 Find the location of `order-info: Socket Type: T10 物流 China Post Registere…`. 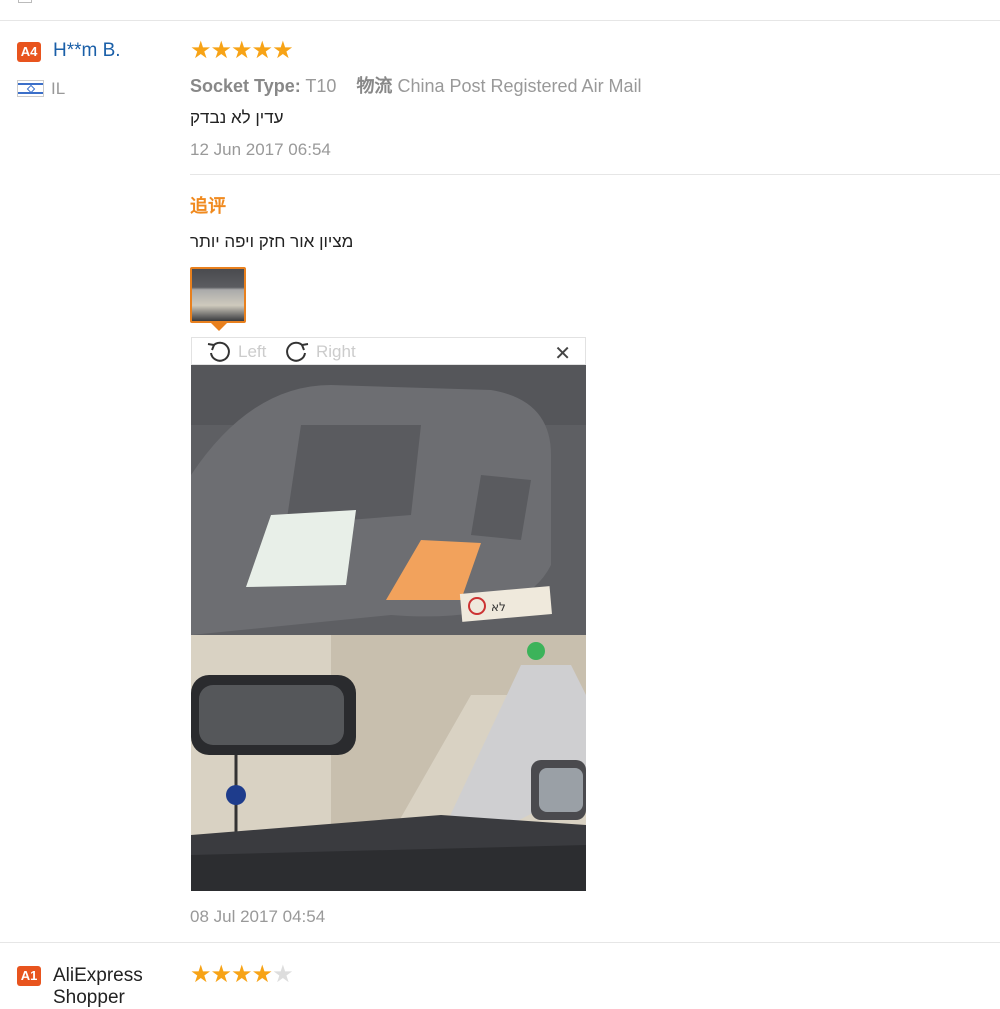

order-info: Socket Type: T10 物流 China Post Registere… is located at coordinates (416, 85).